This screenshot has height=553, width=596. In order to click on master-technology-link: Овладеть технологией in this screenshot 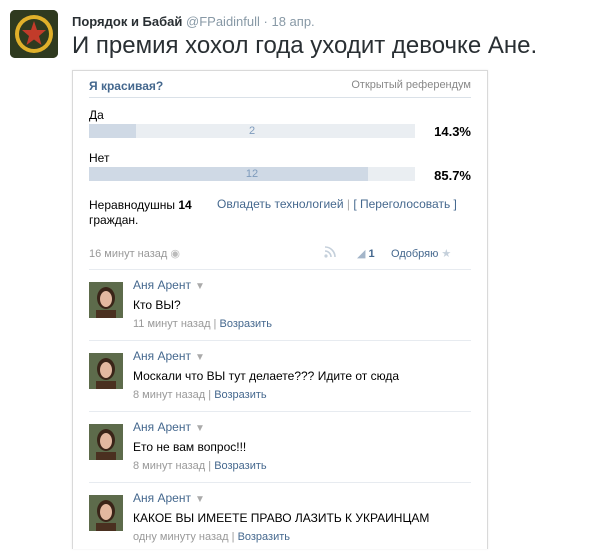, I will do `click(280, 204)`.